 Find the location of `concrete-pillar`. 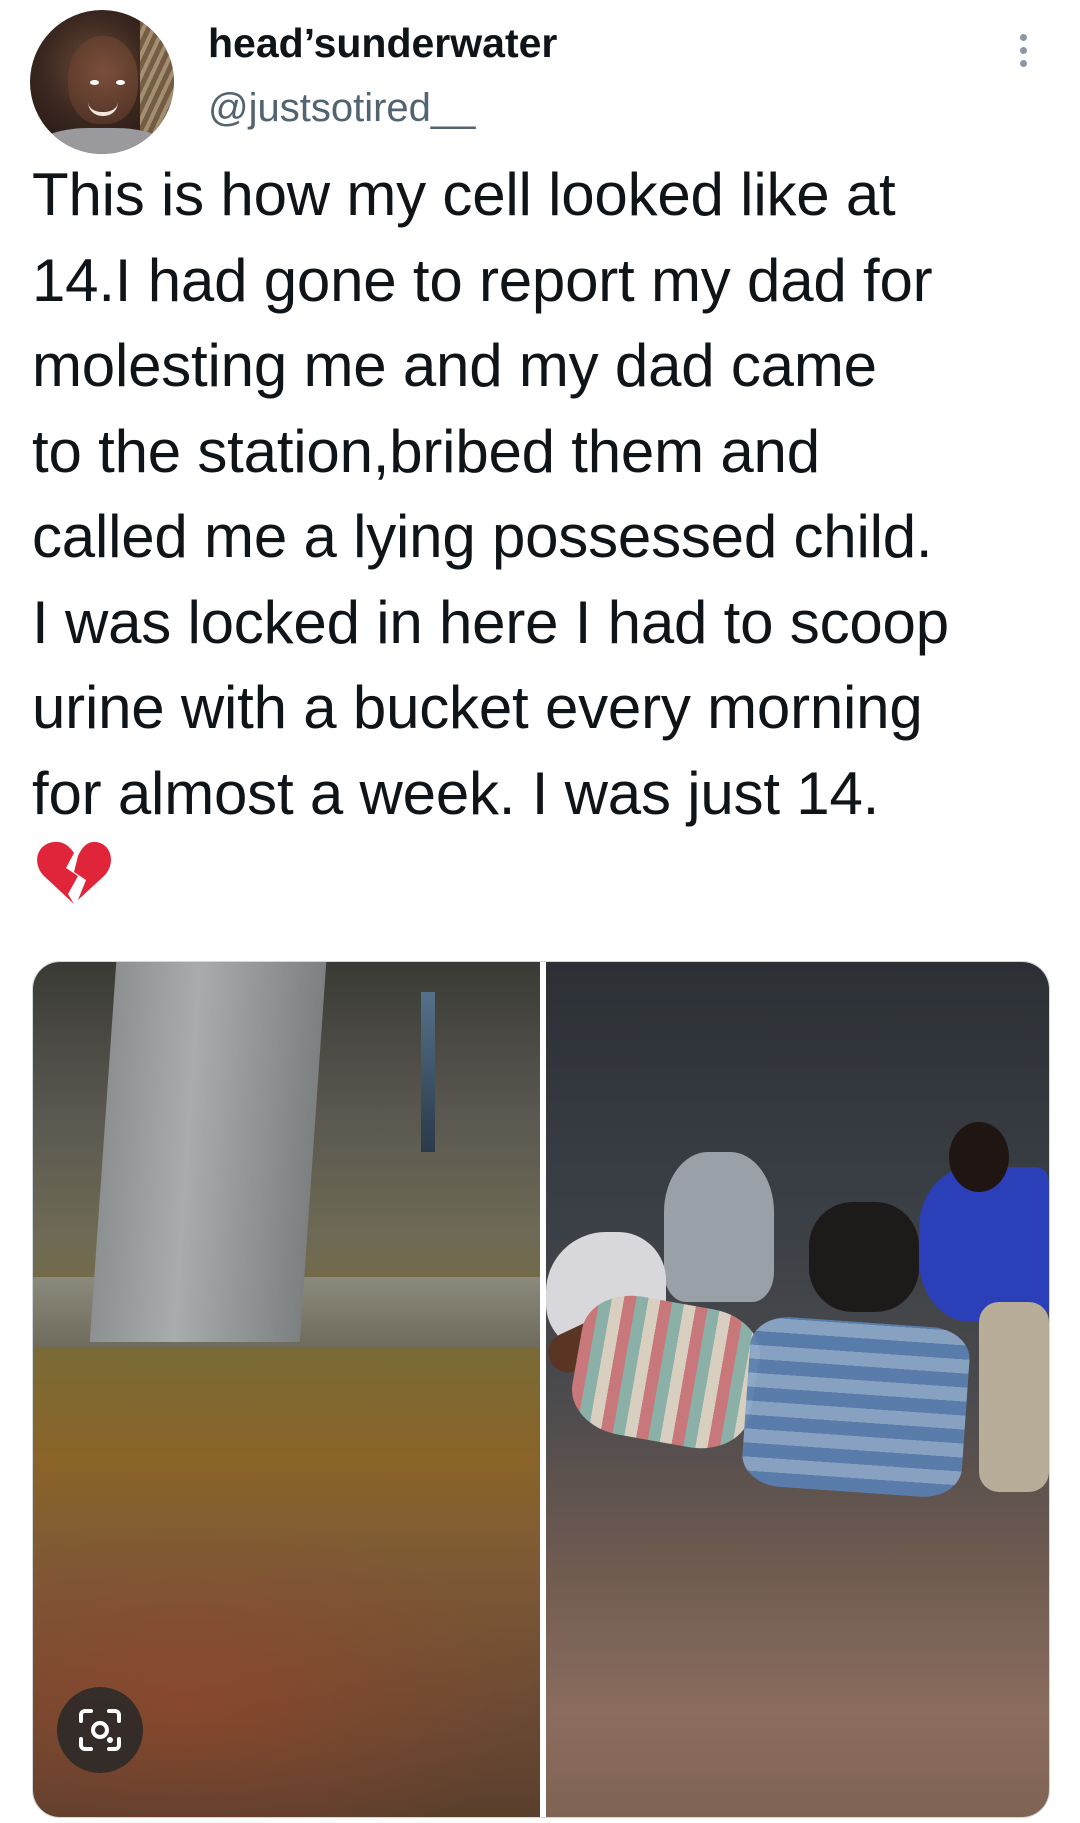

concrete-pillar is located at coordinates (208, 1152).